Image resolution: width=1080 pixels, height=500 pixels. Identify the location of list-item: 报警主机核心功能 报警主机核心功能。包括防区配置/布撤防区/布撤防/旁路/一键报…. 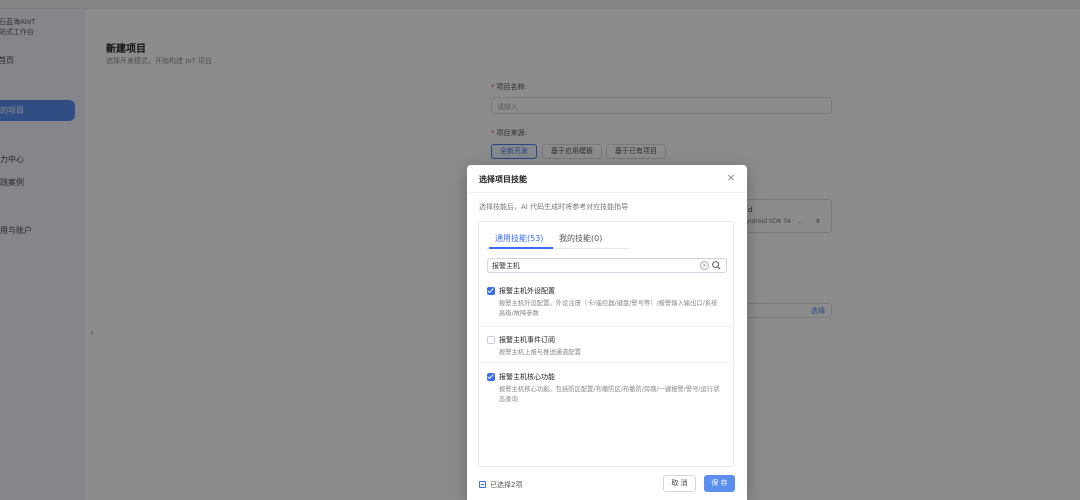
(606, 386).